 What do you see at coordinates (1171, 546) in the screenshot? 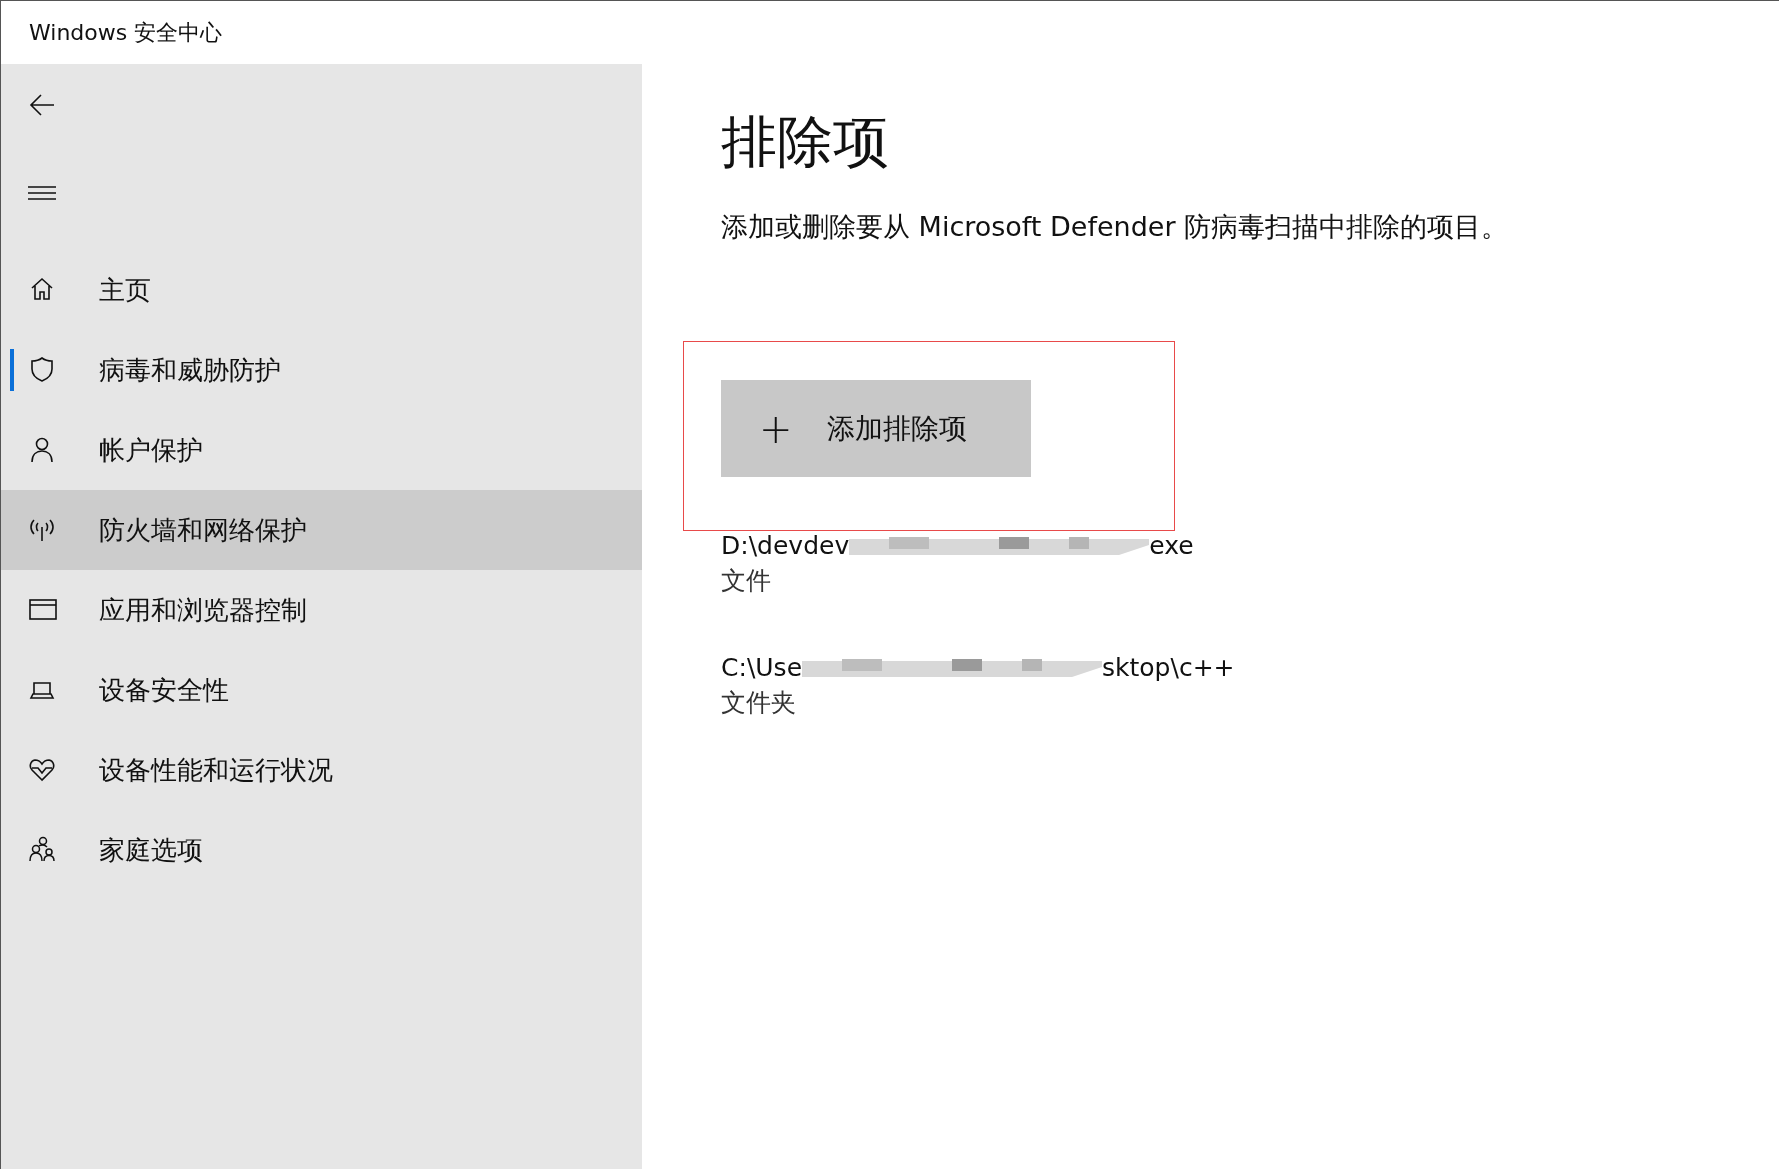
I see `path-text: exe` at bounding box center [1171, 546].